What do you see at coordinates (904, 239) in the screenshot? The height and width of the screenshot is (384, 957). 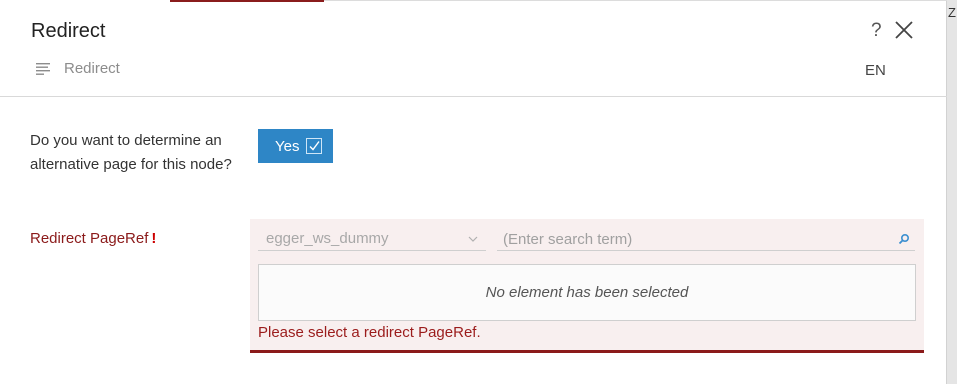 I see `search-icon` at bounding box center [904, 239].